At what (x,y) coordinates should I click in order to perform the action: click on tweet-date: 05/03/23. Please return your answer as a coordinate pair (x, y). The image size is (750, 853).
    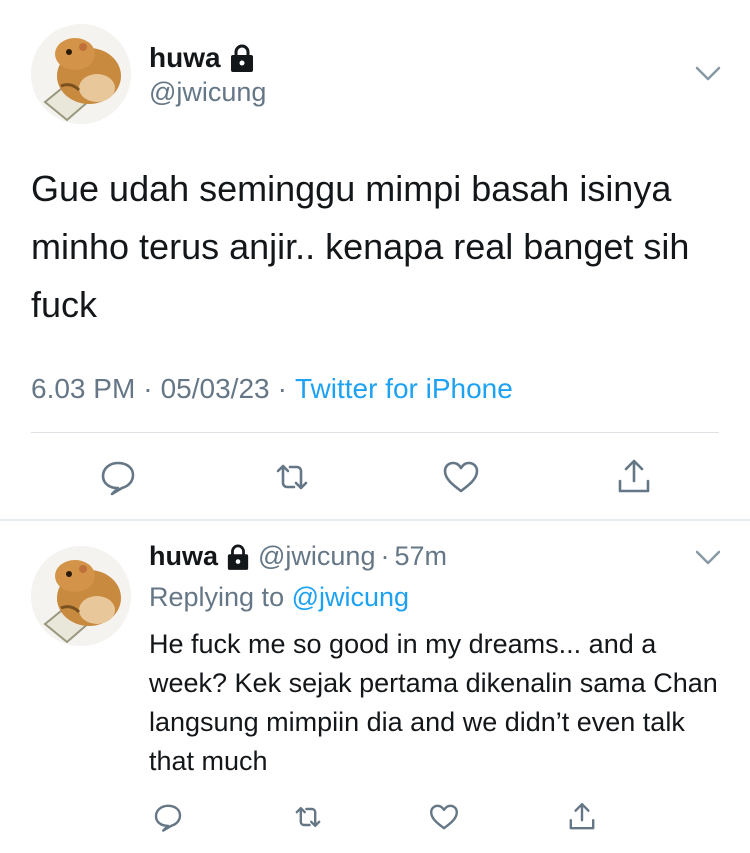
    Looking at the image, I should click on (215, 388).